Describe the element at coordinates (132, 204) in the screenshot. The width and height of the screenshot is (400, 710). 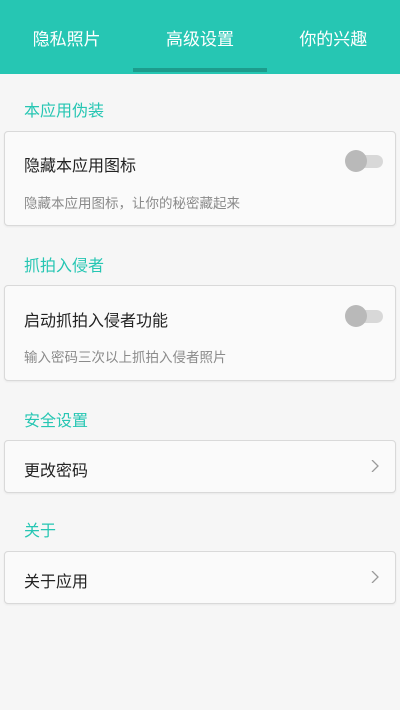
I see `hide-icon-description: 隐藏本应用图标，让你的秘密藏起来` at that location.